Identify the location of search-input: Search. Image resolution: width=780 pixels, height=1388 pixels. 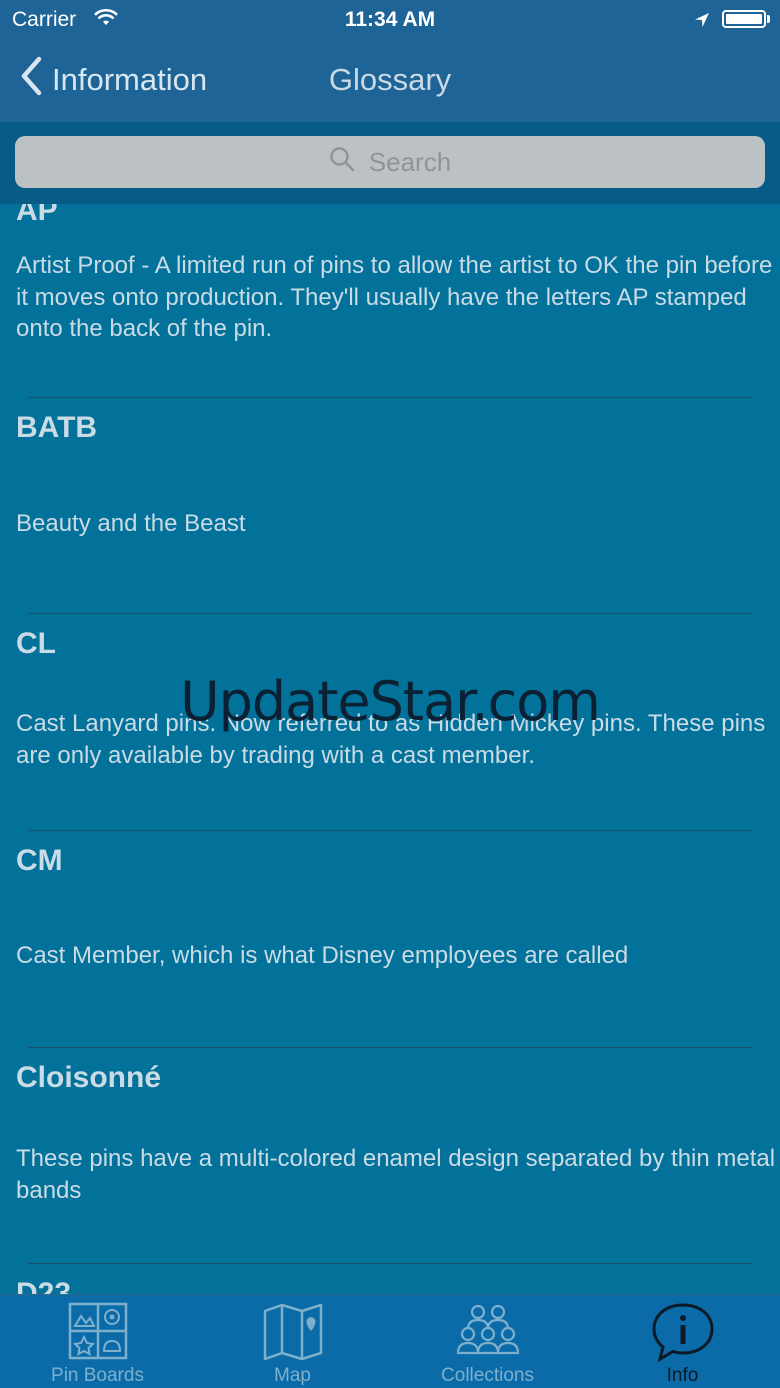
(390, 162).